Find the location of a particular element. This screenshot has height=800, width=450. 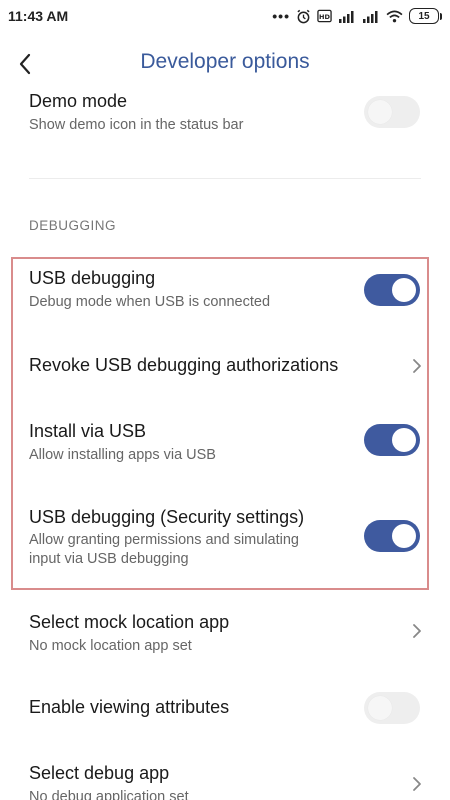

status-time: 11:43 AM is located at coordinates (38, 16).